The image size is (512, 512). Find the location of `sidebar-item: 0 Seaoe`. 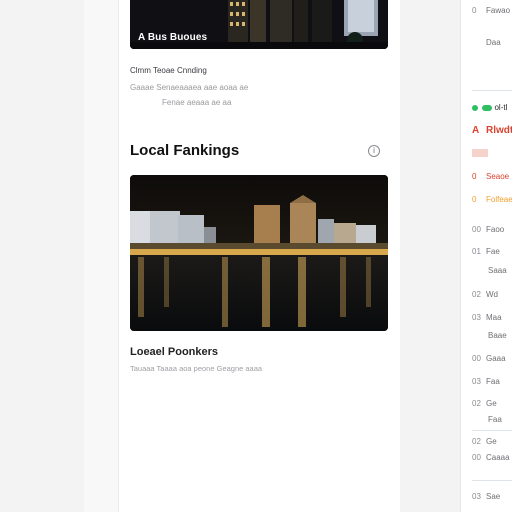

sidebar-item: 0 Seaoe is located at coordinates (490, 176).